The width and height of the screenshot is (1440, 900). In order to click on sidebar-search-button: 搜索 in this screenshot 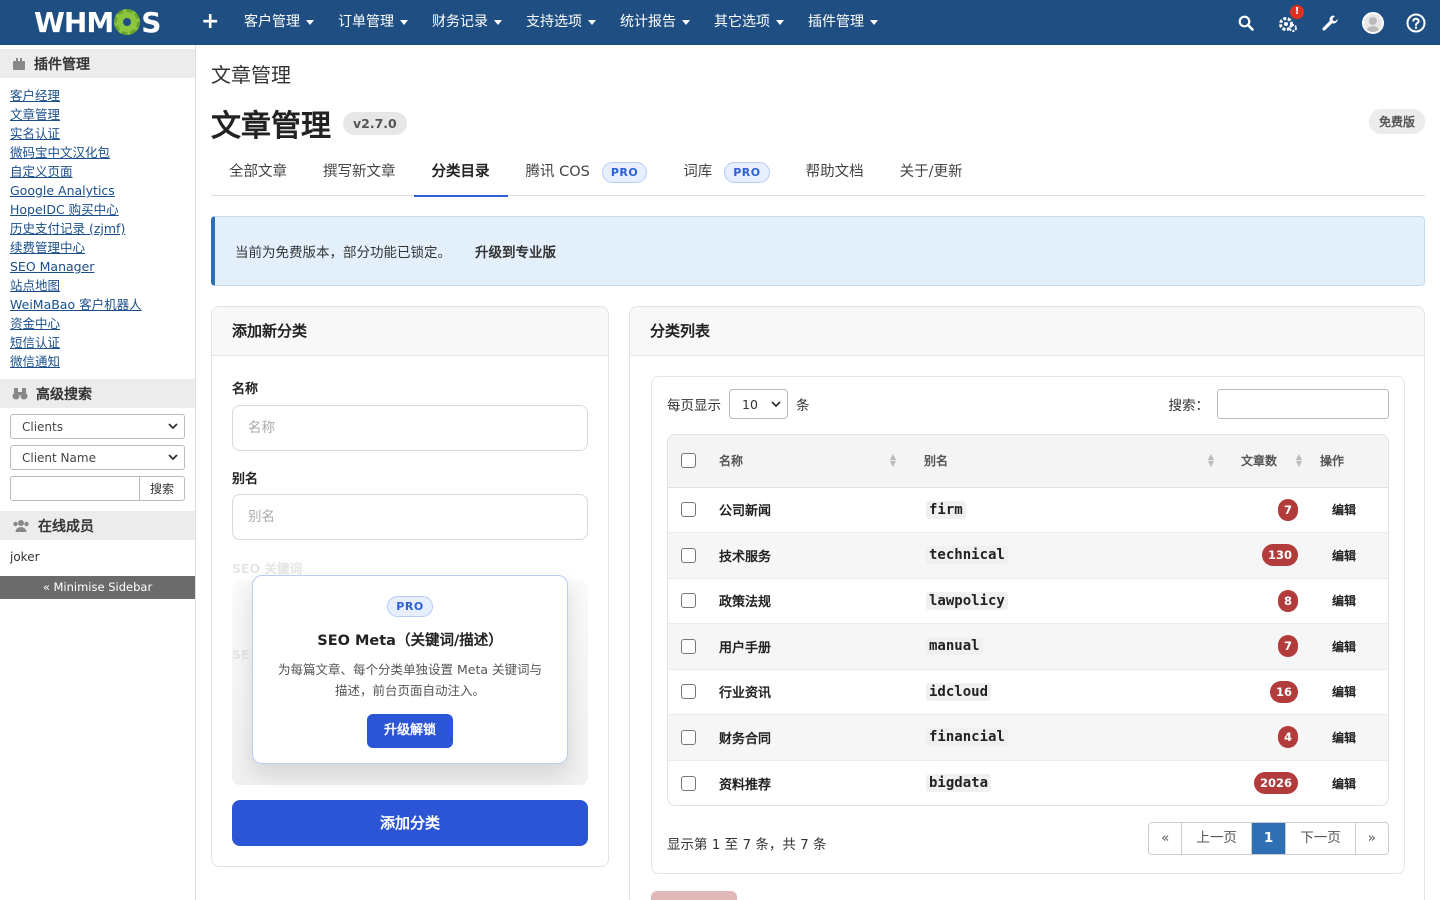, I will do `click(162, 488)`.